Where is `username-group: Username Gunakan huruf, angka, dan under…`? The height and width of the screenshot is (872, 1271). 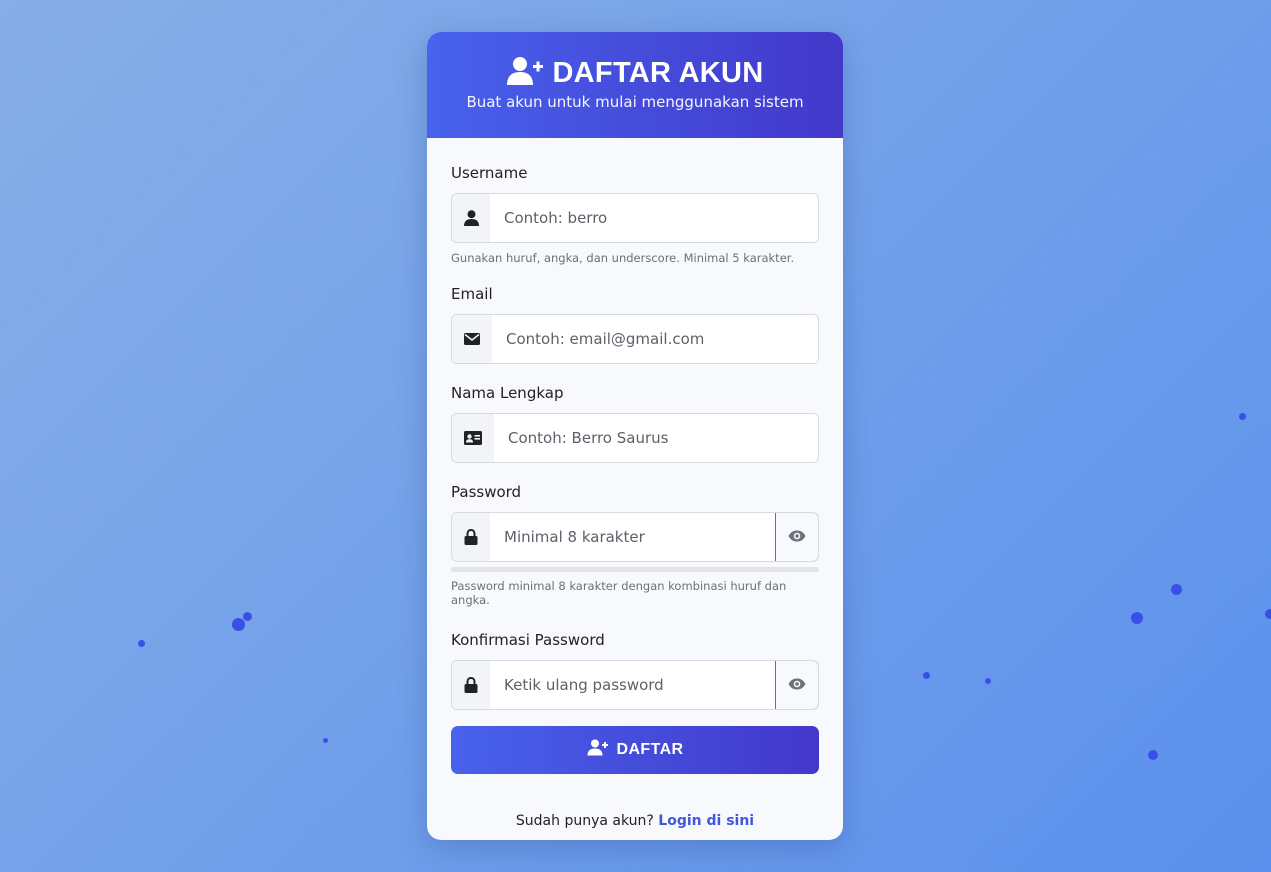
username-group: Username Gunakan huruf, angka, dan under… is located at coordinates (635, 214).